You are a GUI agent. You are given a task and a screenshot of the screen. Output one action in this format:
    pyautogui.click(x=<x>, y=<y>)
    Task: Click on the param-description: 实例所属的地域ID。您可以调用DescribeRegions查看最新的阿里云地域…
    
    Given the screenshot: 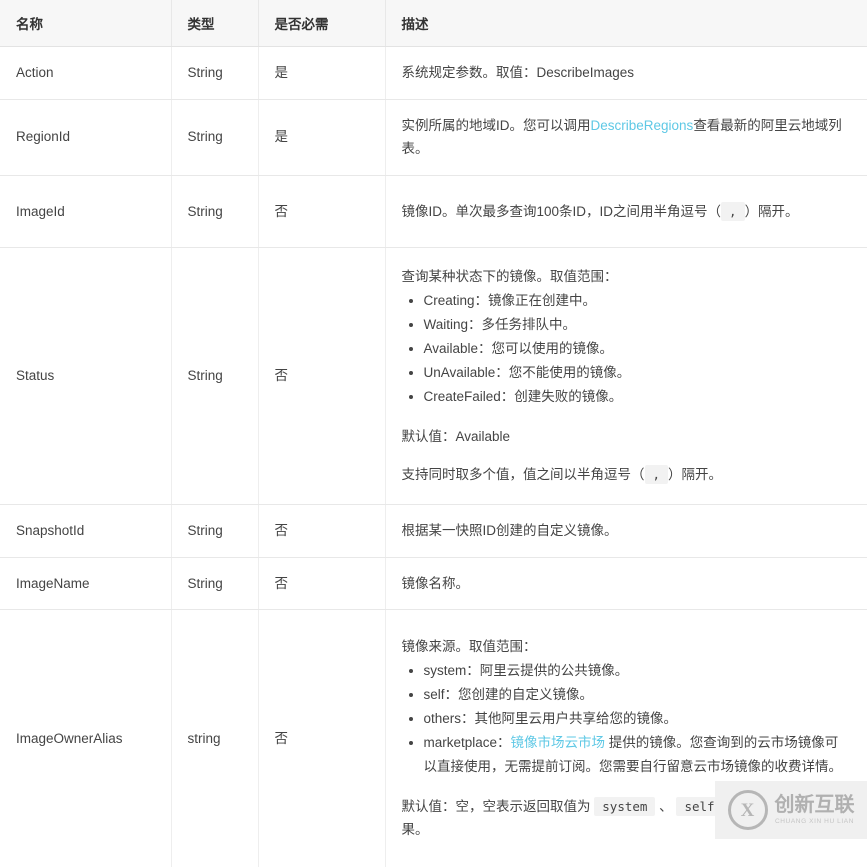 What is the action you would take?
    pyautogui.click(x=626, y=137)
    